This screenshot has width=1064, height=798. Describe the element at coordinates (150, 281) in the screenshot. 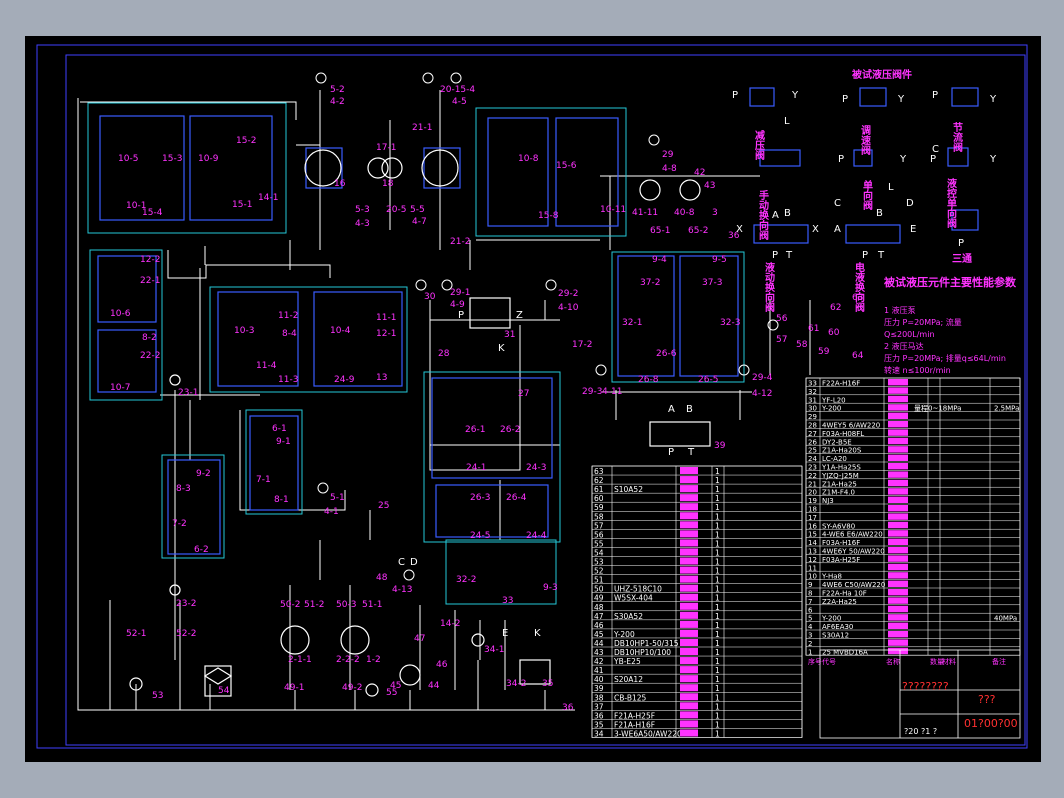

I see `label-22-1: 22-1` at that location.